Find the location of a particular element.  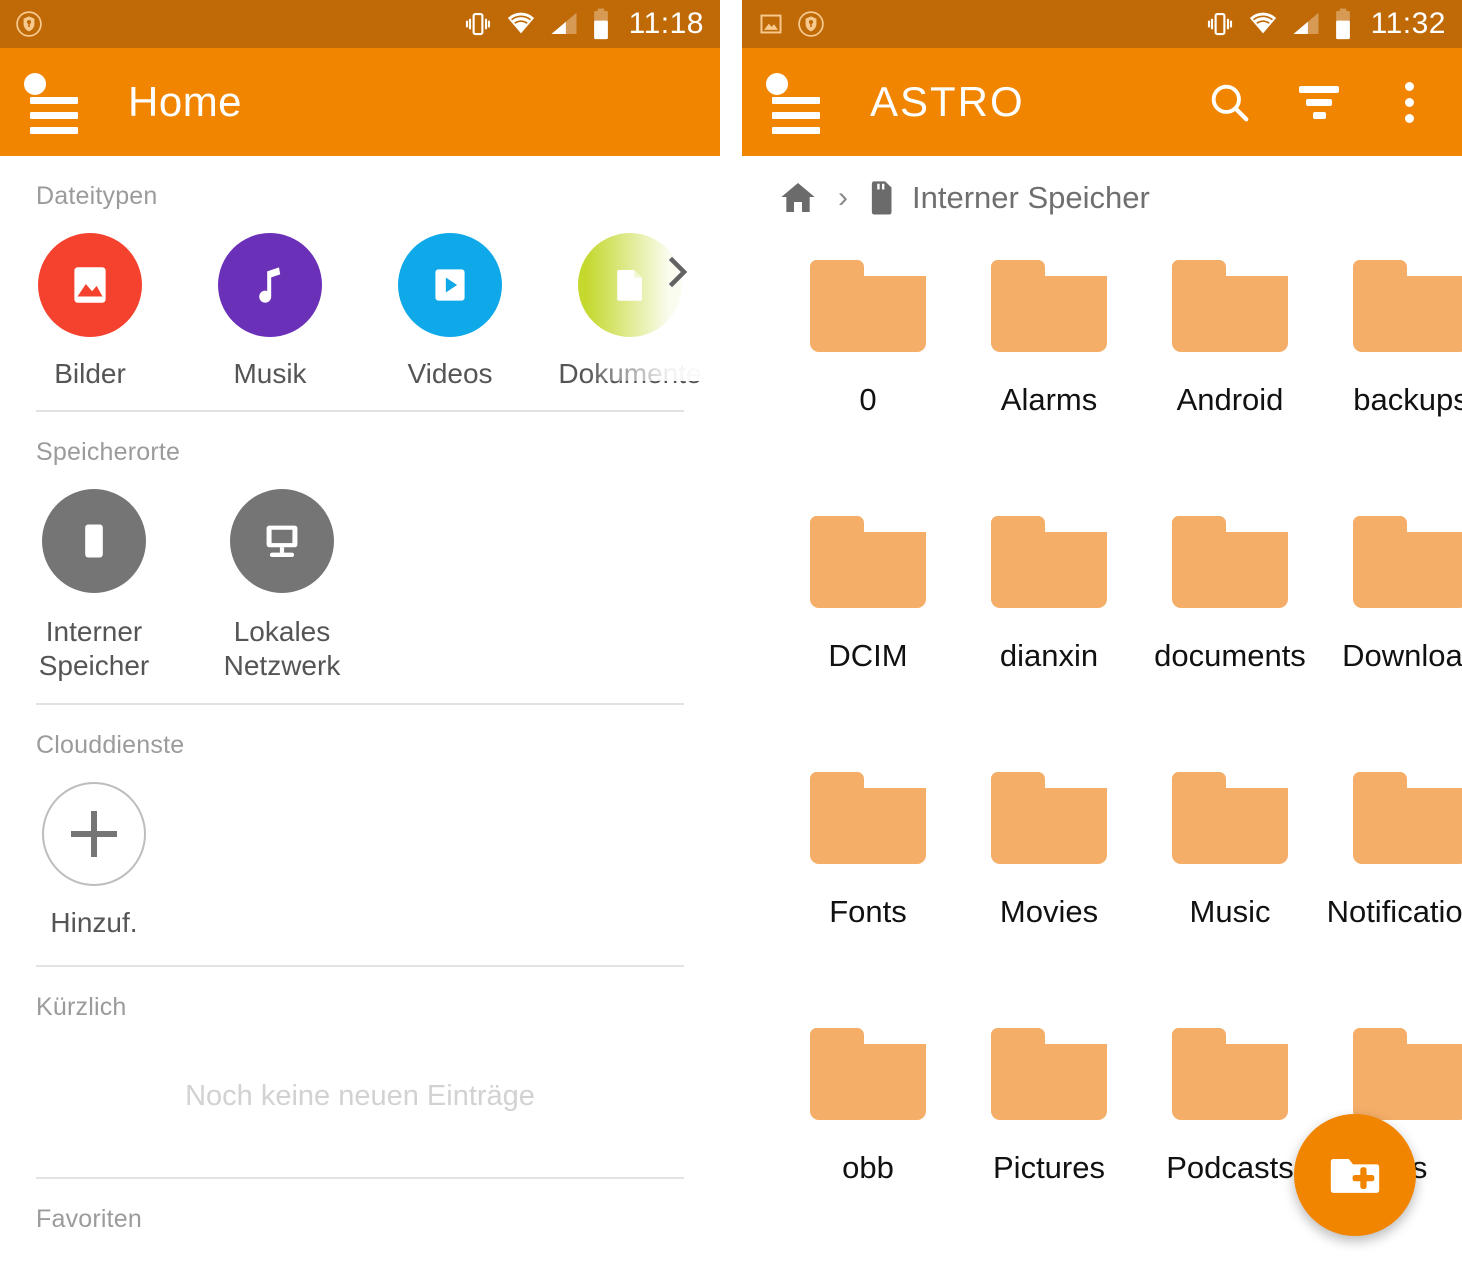

folder-label: Download is located at coordinates (1402, 655).